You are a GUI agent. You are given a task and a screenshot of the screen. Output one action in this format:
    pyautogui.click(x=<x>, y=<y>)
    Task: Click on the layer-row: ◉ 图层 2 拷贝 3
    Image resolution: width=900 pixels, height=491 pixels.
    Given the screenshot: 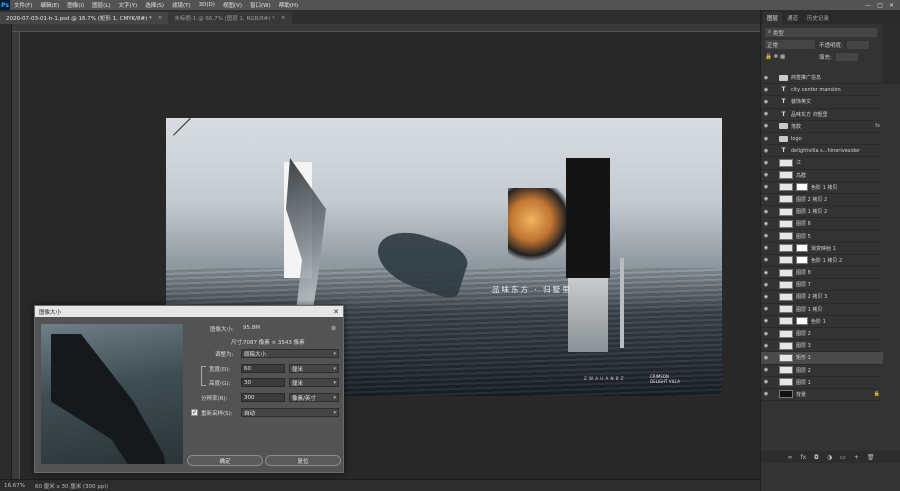 What is the action you would take?
    pyautogui.click(x=822, y=297)
    